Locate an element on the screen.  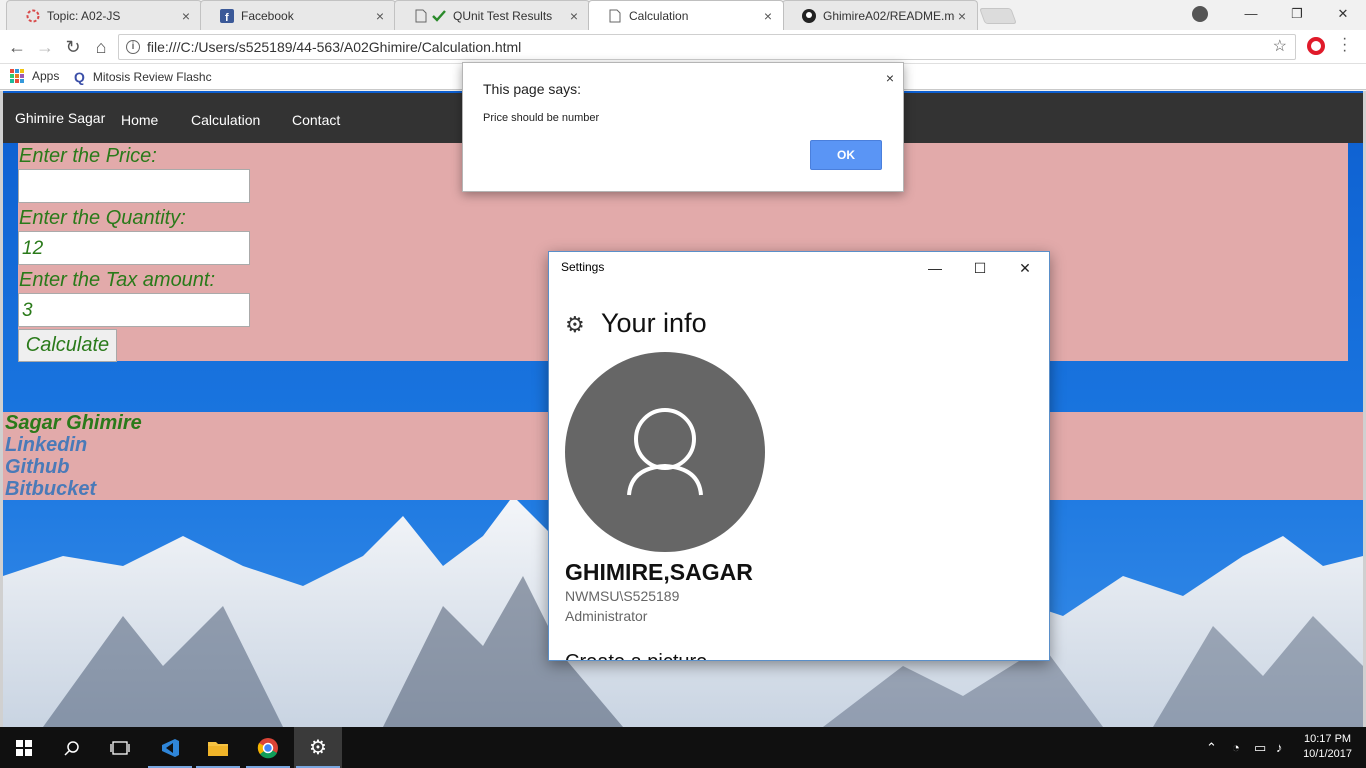
new-tab-button is located at coordinates (998, 16).